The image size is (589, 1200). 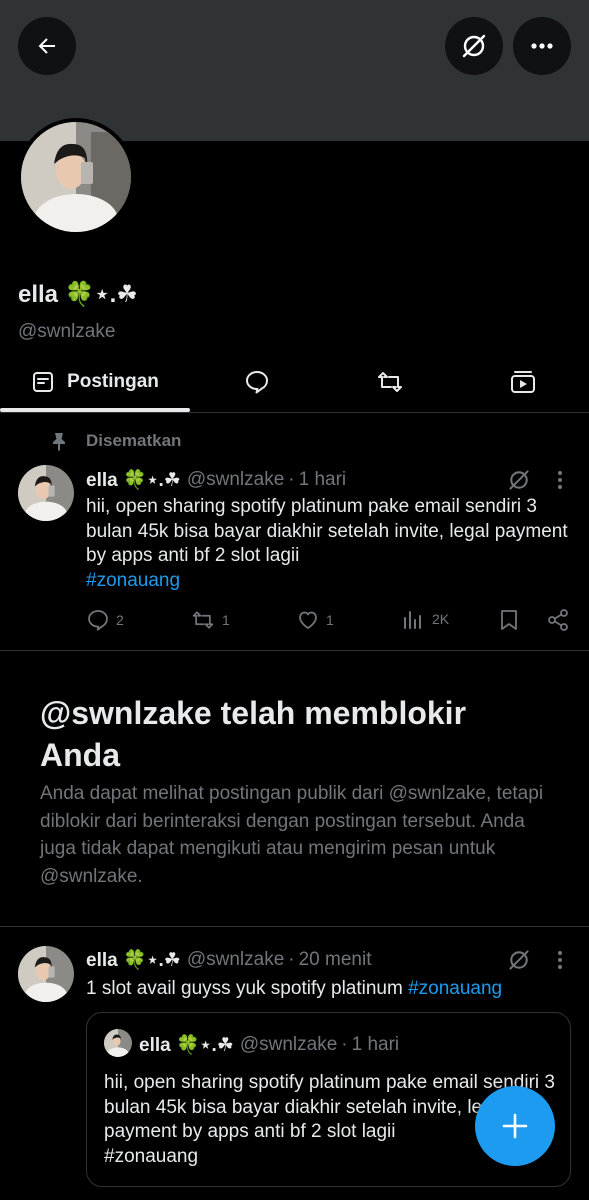 I want to click on bookmark-button, so click(x=509, y=620).